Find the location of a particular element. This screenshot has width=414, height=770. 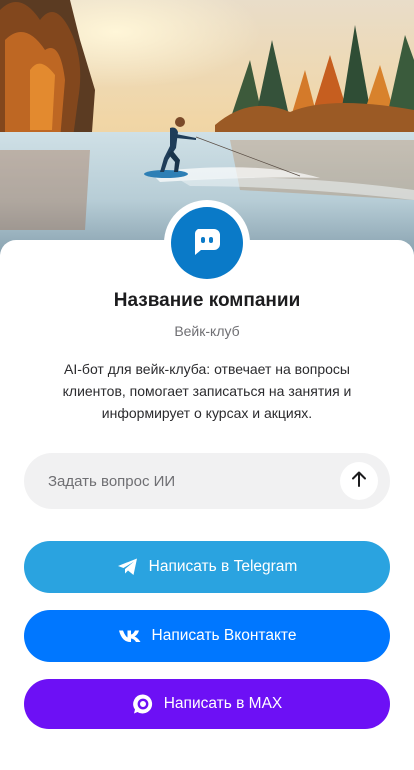

max-icon is located at coordinates (143, 704).